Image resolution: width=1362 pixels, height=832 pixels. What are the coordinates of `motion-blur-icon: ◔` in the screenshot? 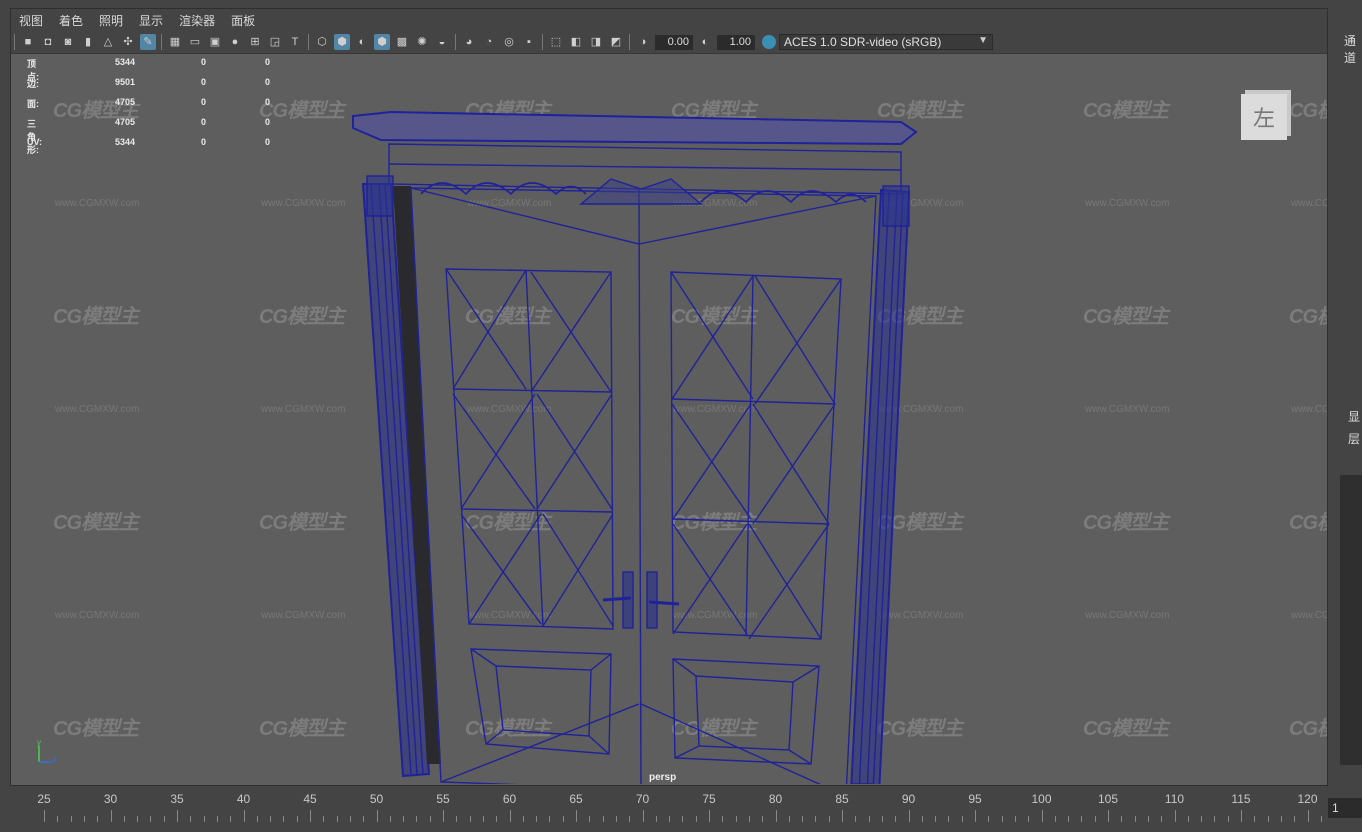 It's located at (489, 42).